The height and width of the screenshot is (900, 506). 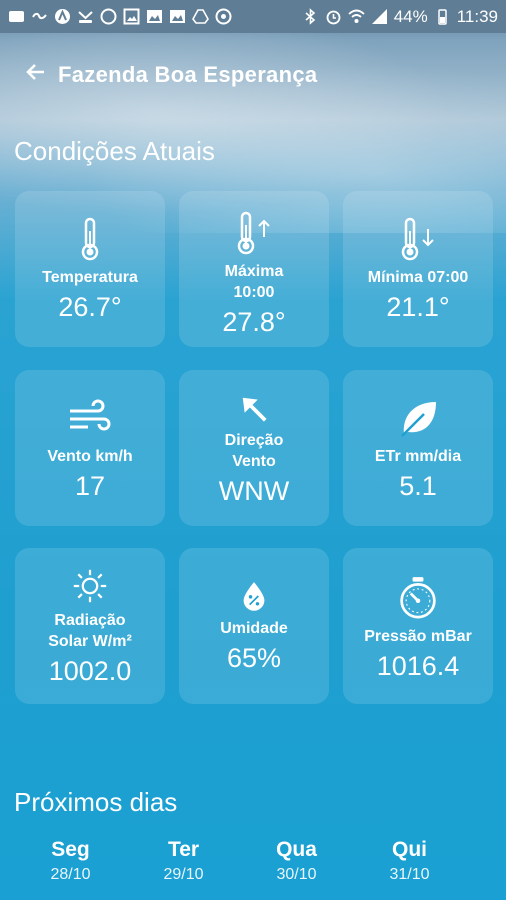 I want to click on card-label: Umidade, so click(x=254, y=628).